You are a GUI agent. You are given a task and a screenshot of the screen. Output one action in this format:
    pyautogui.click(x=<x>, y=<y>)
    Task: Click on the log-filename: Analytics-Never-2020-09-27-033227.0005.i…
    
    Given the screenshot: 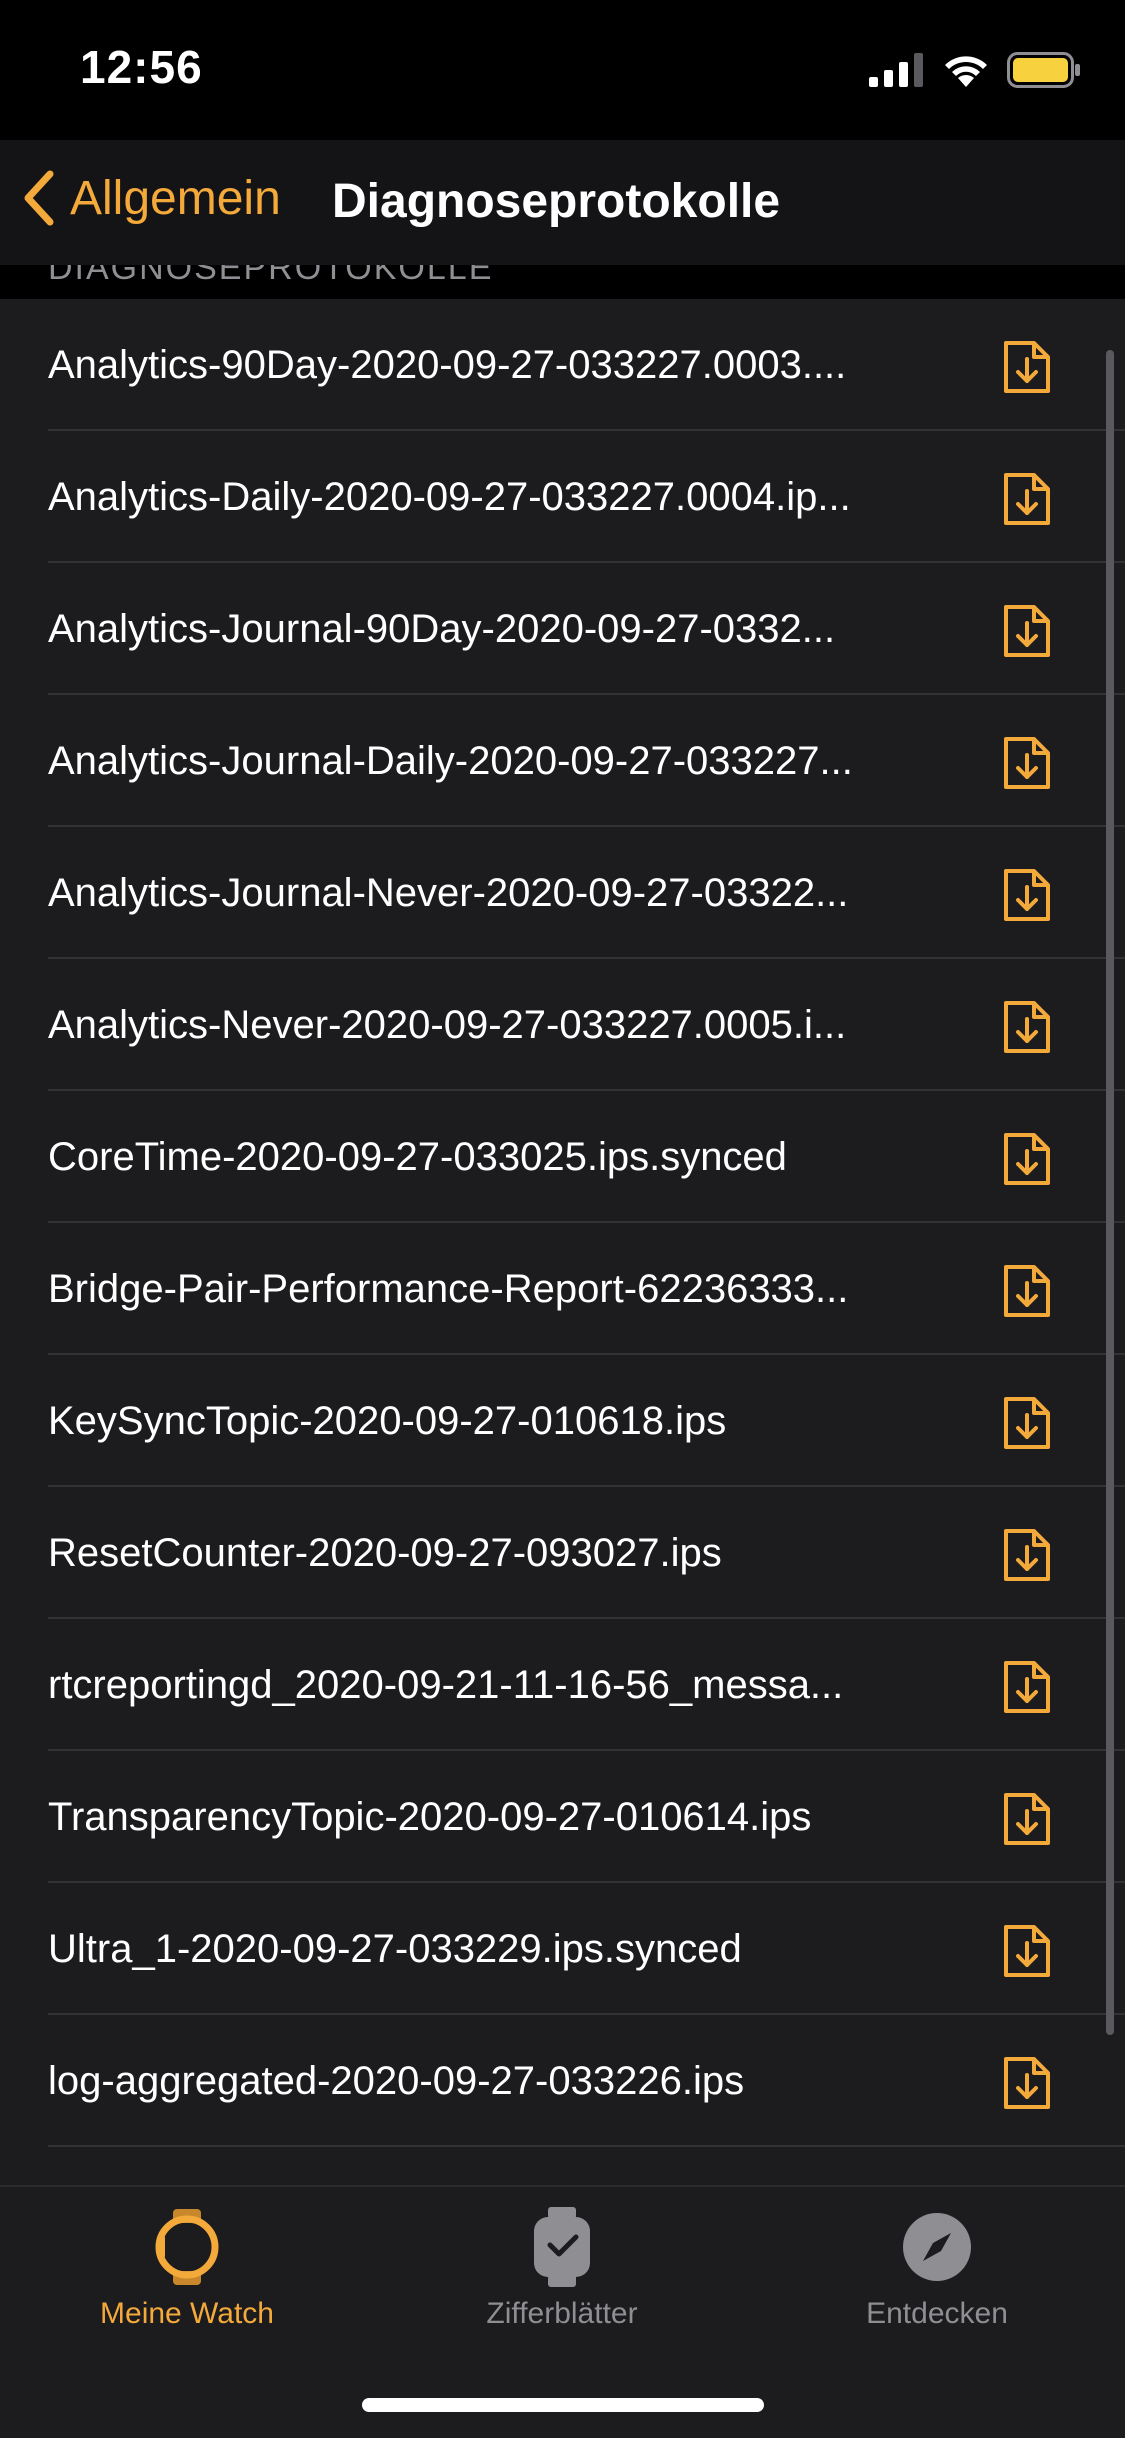 What is the action you would take?
    pyautogui.click(x=447, y=1025)
    